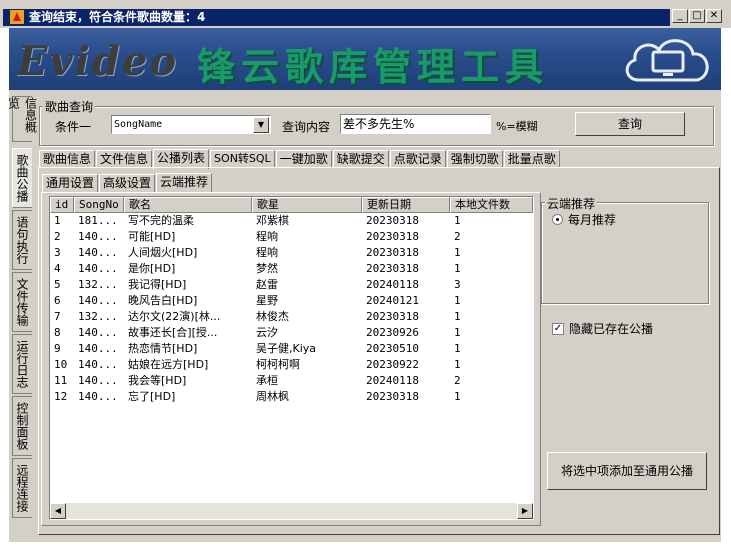  Describe the element at coordinates (67, 159) in the screenshot. I see `tab-song-info: 歌曲信息` at that location.